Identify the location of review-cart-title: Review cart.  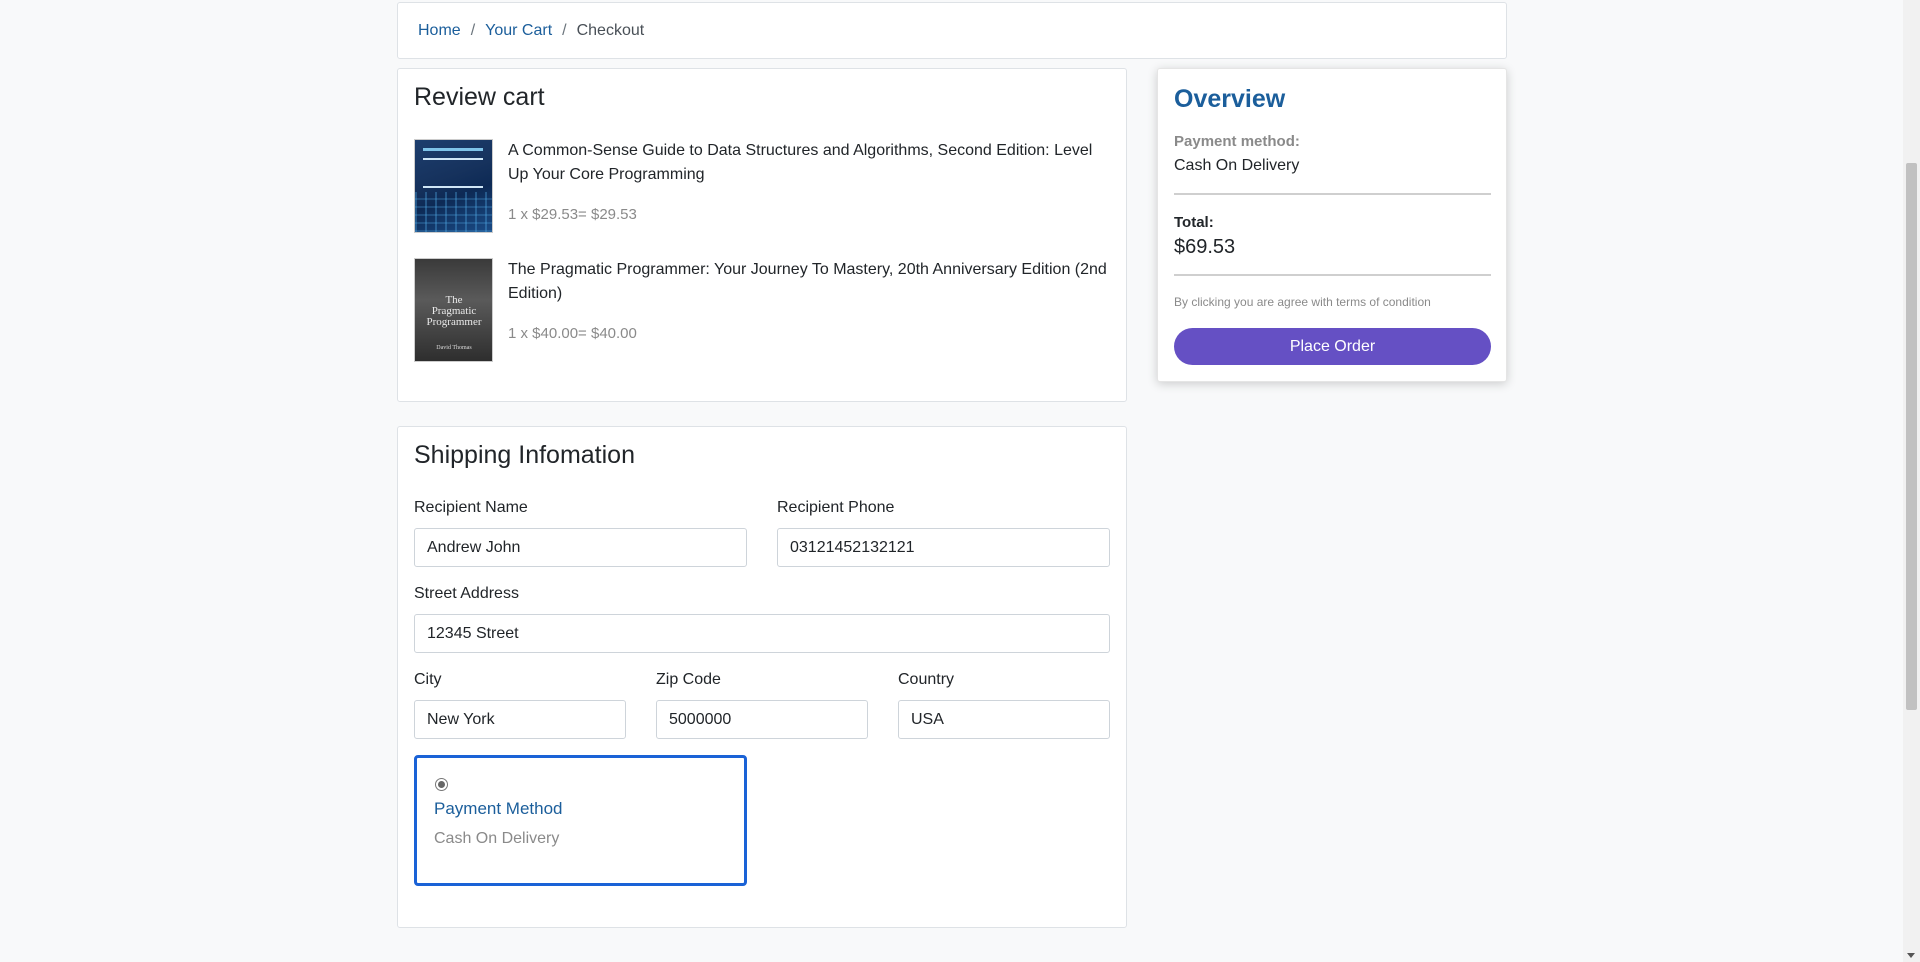
(479, 97).